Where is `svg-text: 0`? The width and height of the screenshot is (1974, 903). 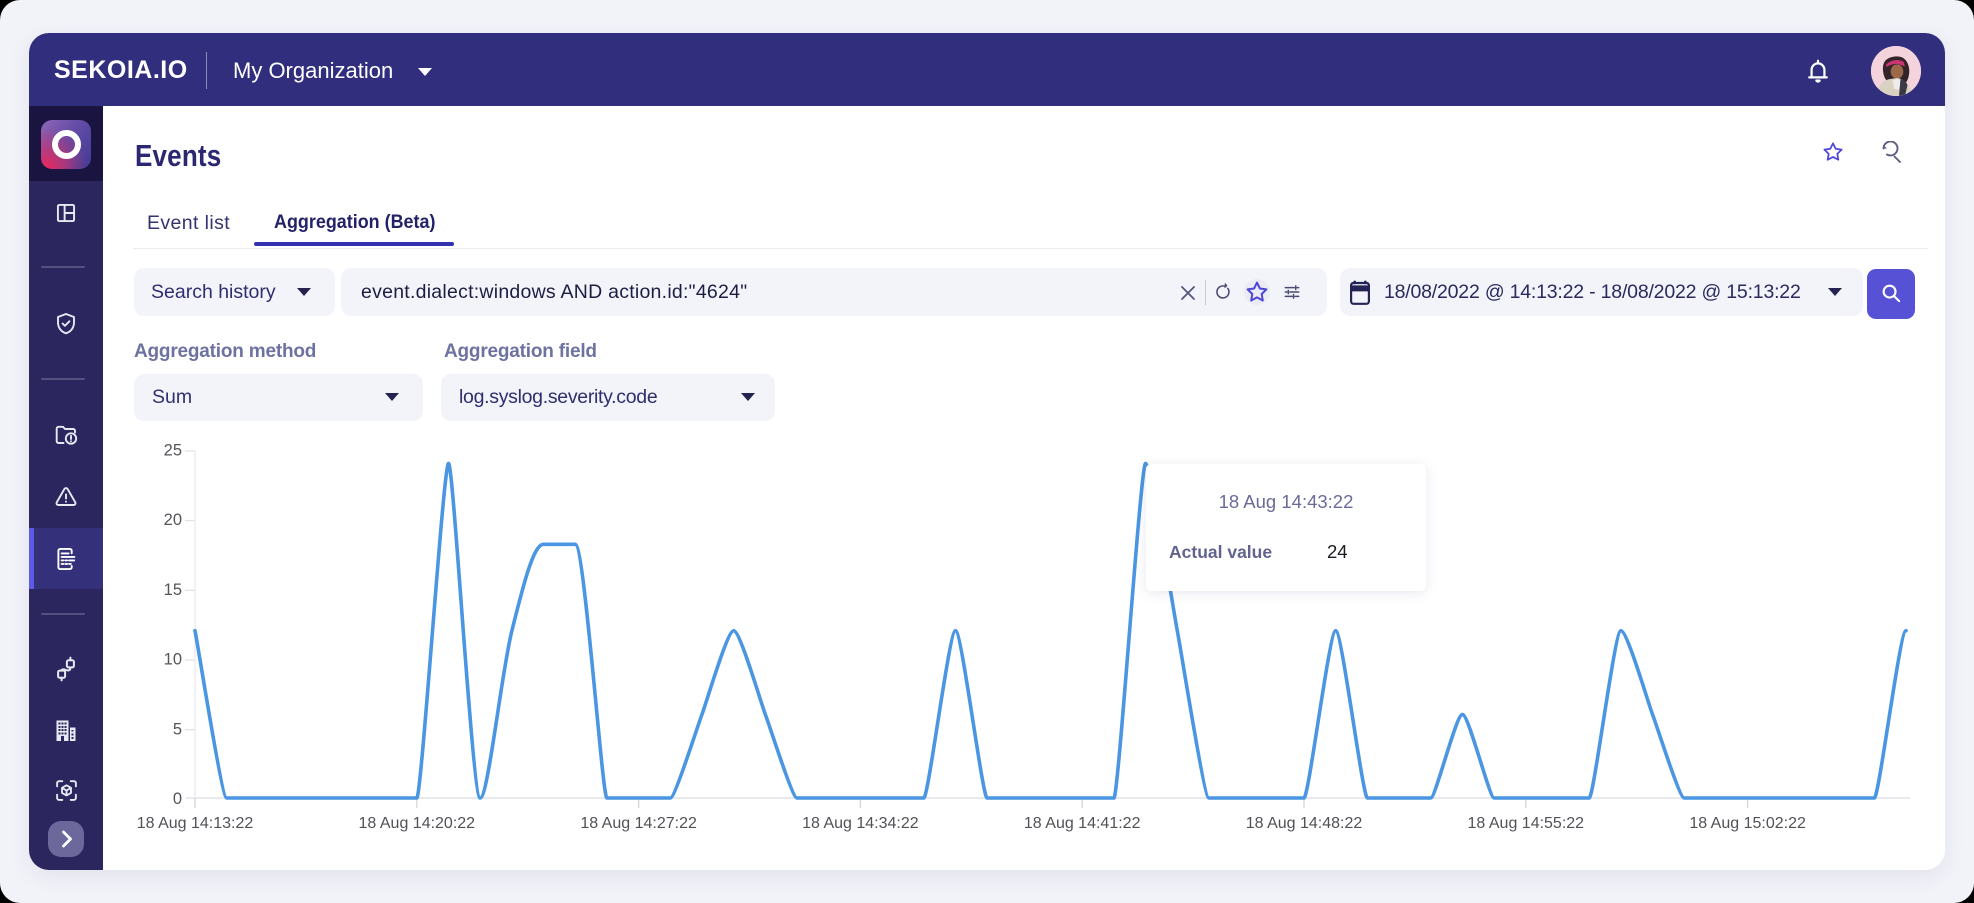 svg-text: 0 is located at coordinates (177, 799).